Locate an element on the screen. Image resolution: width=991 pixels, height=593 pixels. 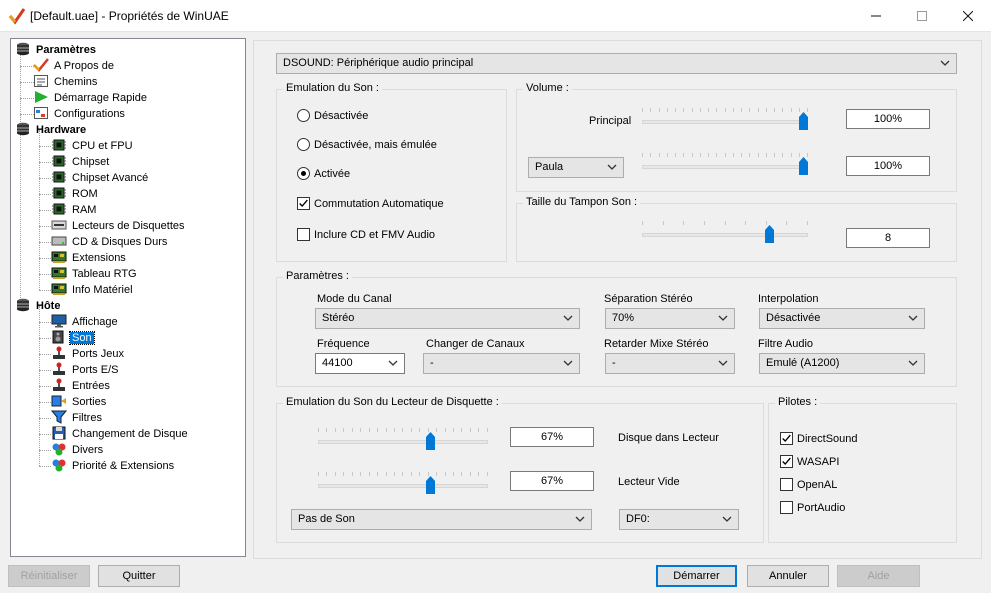
floppy-swap-icon is located at coordinates (59, 433).